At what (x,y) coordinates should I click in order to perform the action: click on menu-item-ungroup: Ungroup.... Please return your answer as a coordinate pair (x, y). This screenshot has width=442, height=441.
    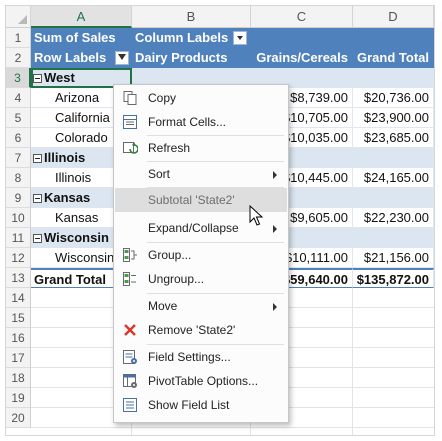
    Looking at the image, I should click on (201, 279).